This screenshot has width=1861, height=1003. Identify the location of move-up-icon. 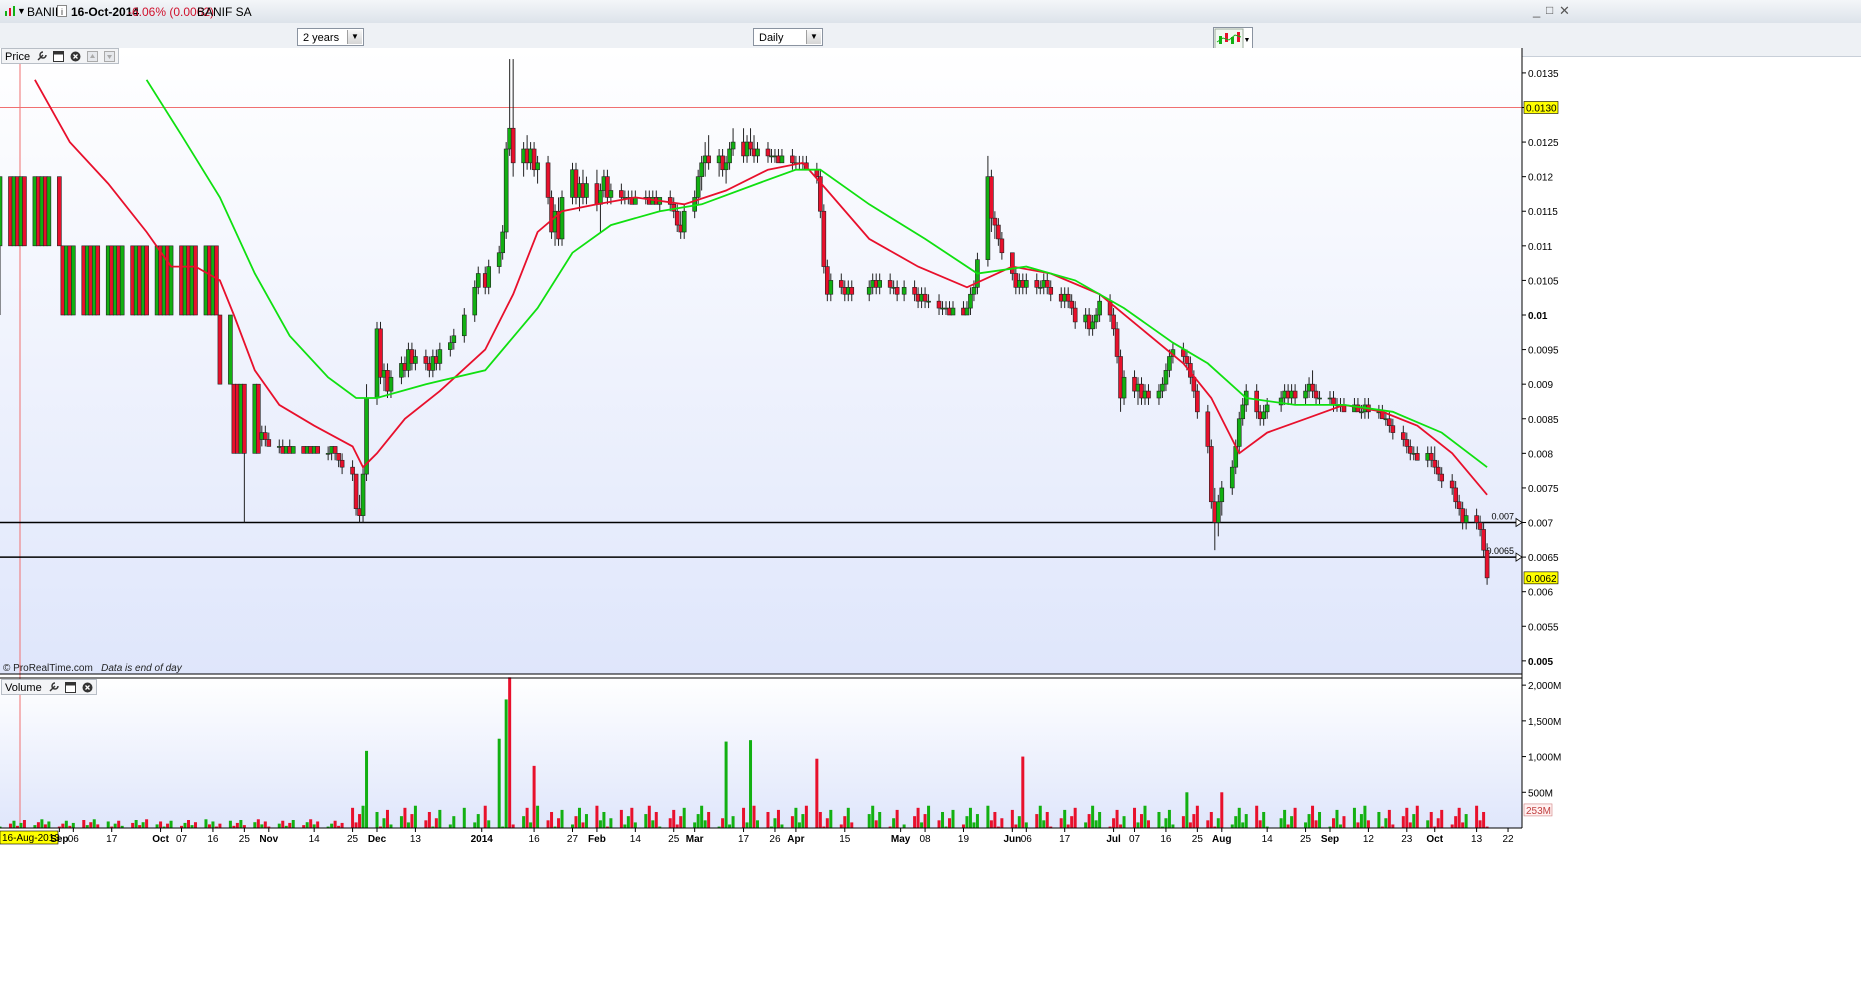
(93, 56).